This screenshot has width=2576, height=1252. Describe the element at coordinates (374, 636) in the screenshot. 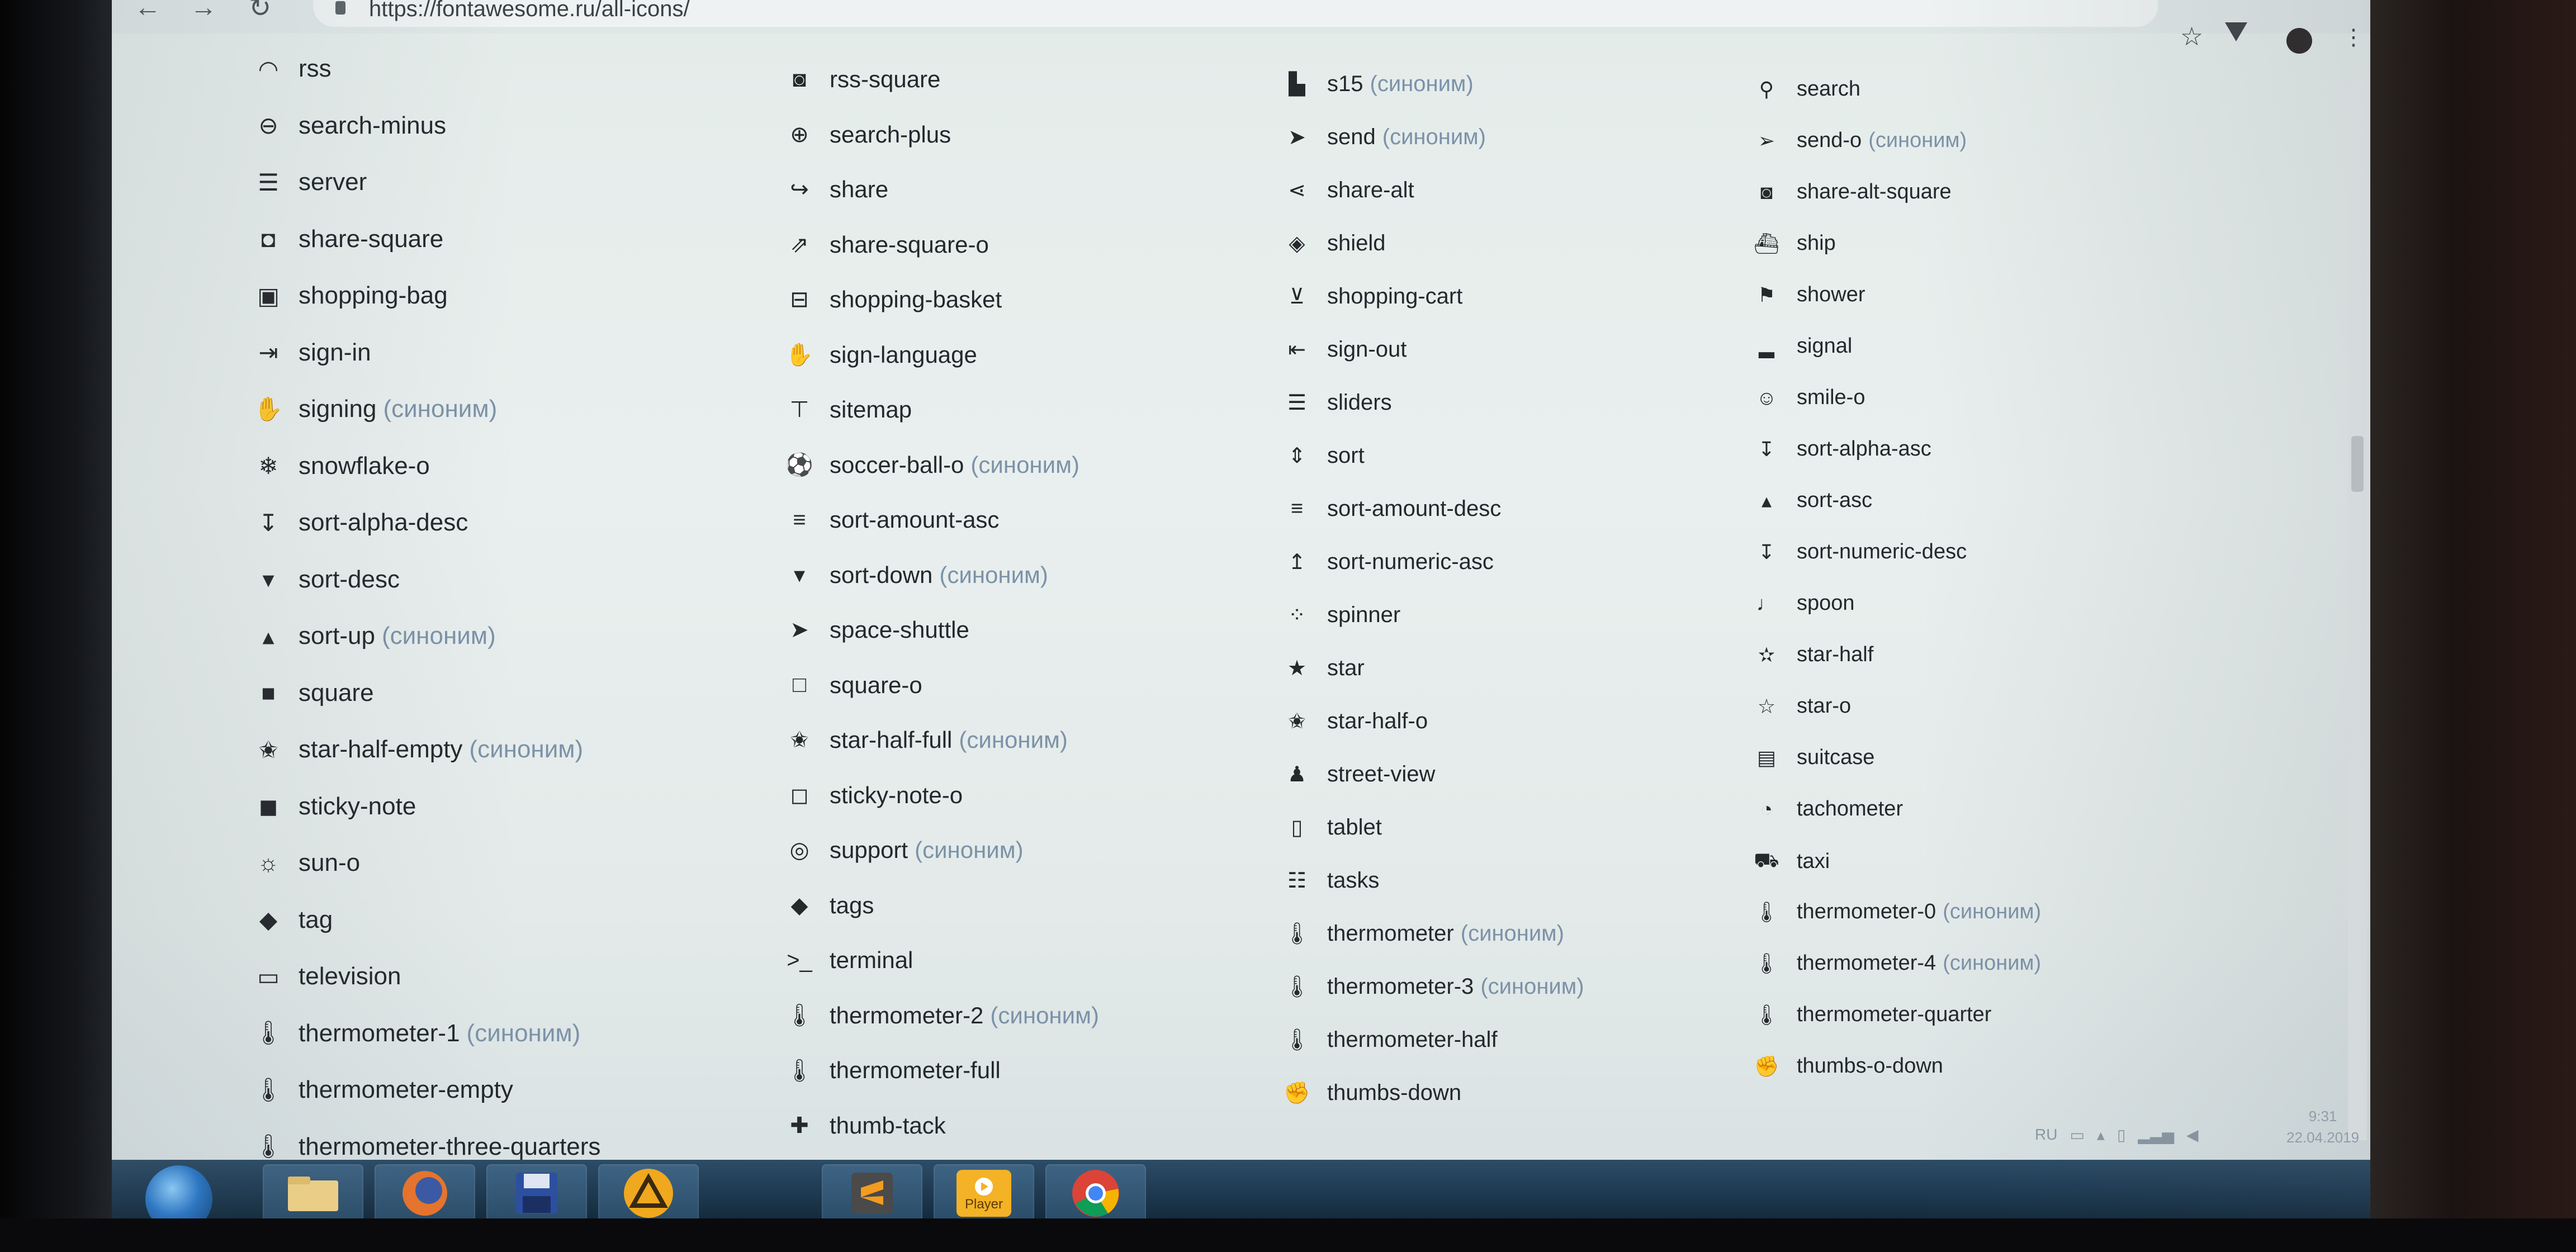

I see `icon-entry-sort-up: ▴ sort-up (синоним)` at that location.